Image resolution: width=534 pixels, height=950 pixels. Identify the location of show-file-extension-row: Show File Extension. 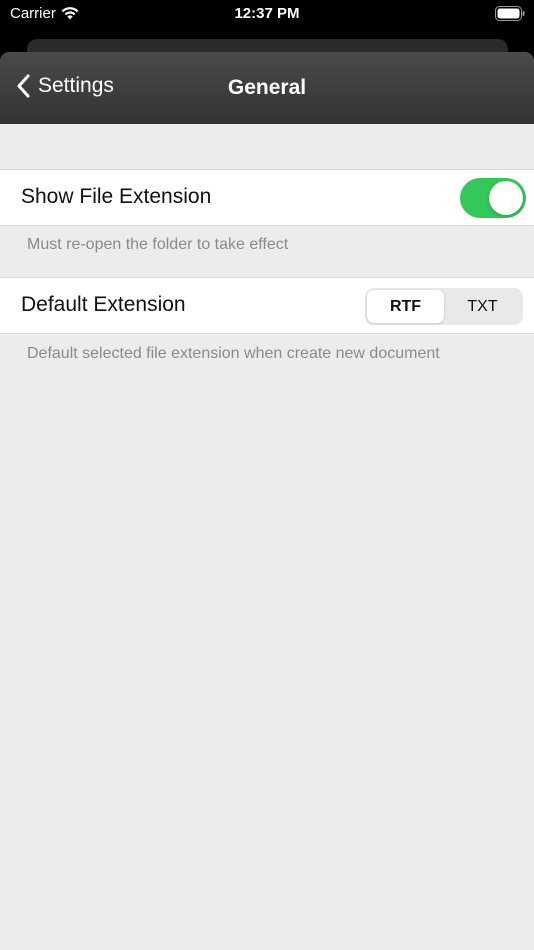
(267, 197).